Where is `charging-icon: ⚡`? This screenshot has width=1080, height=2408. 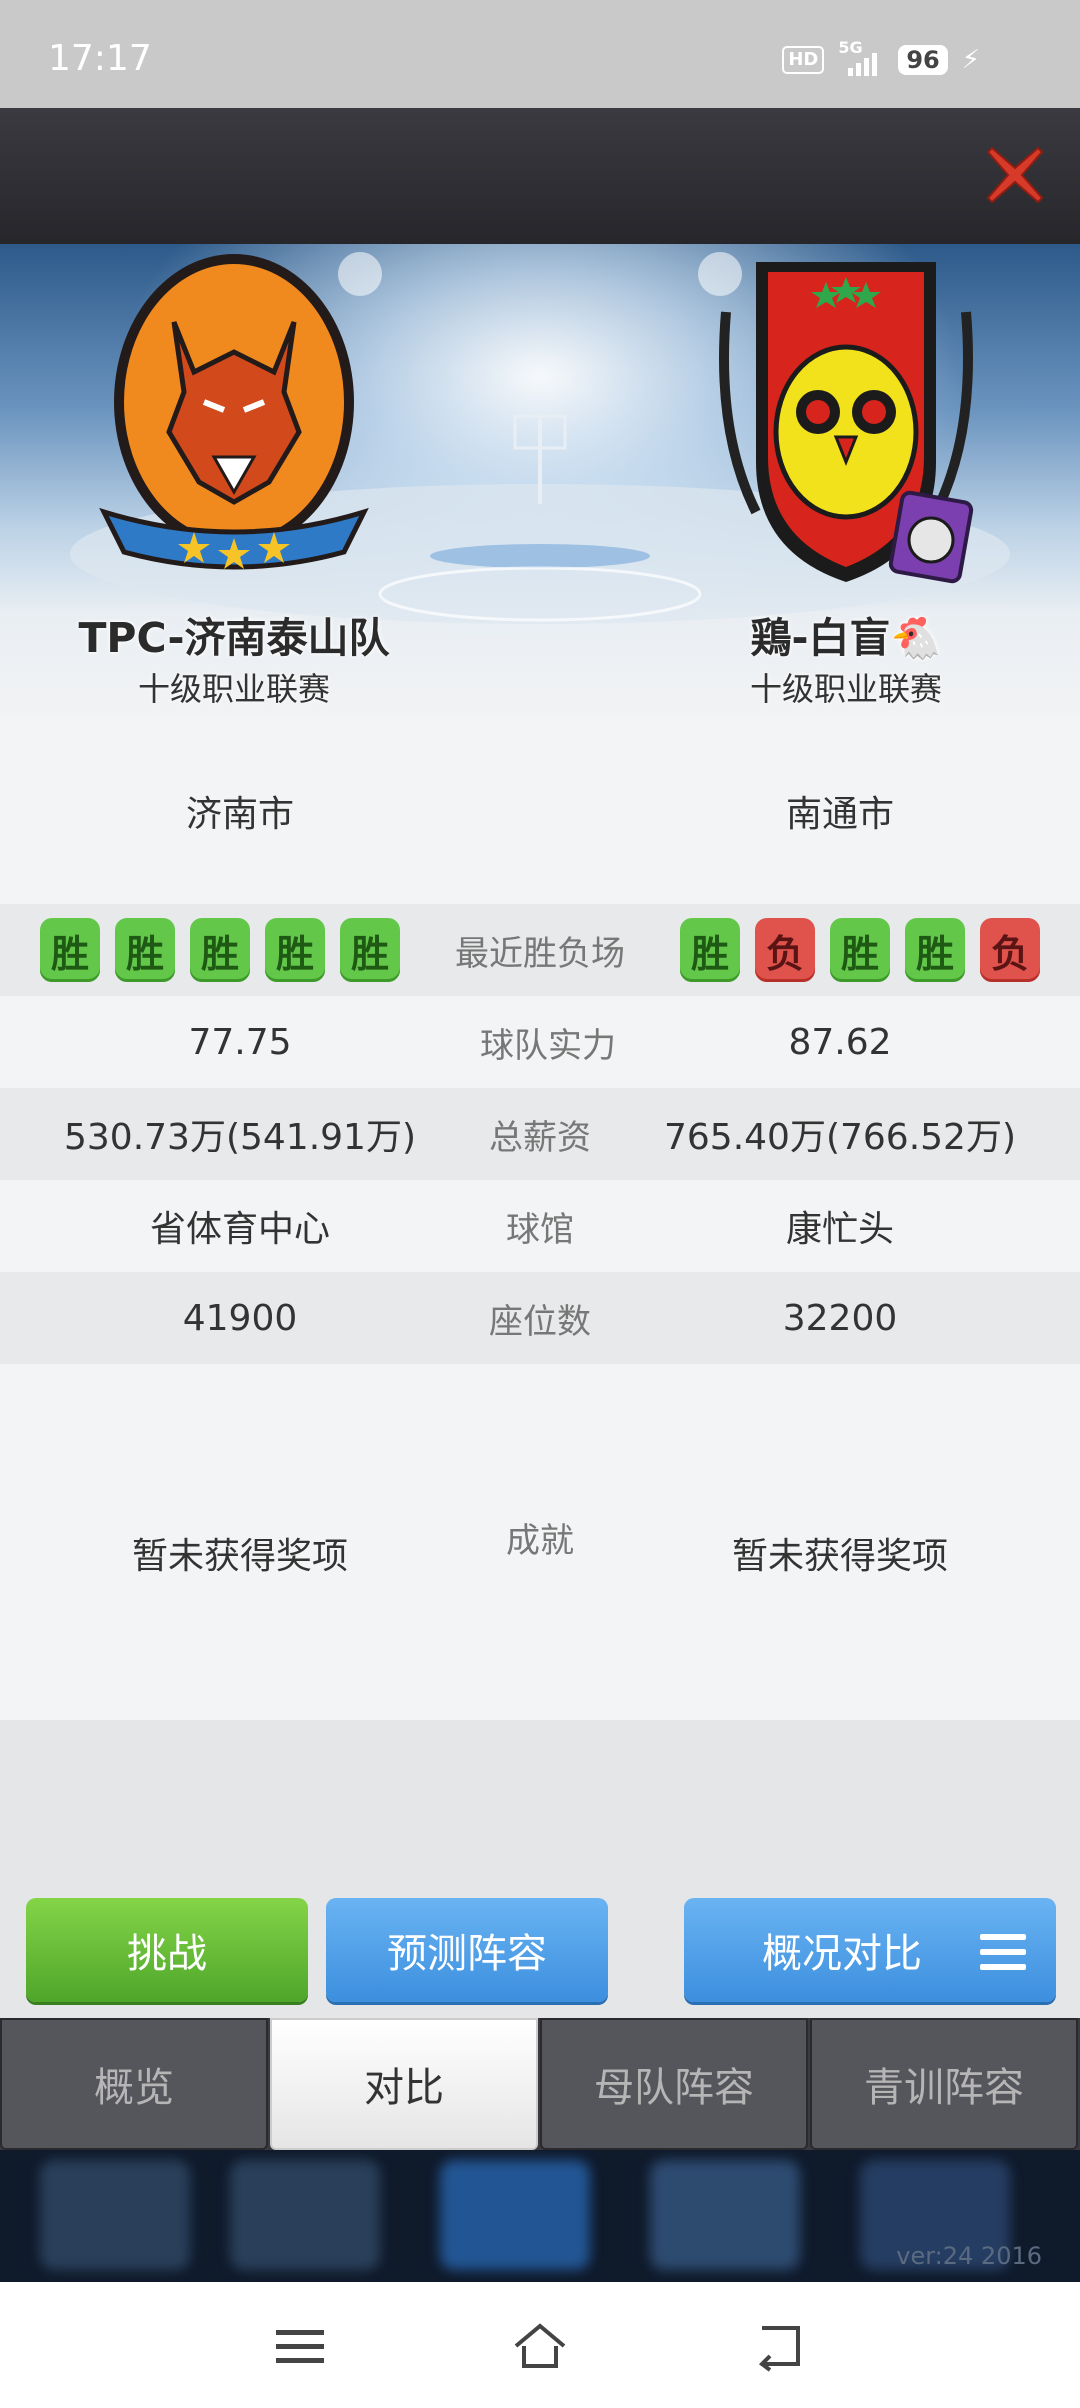
charging-icon: ⚡ is located at coordinates (970, 60).